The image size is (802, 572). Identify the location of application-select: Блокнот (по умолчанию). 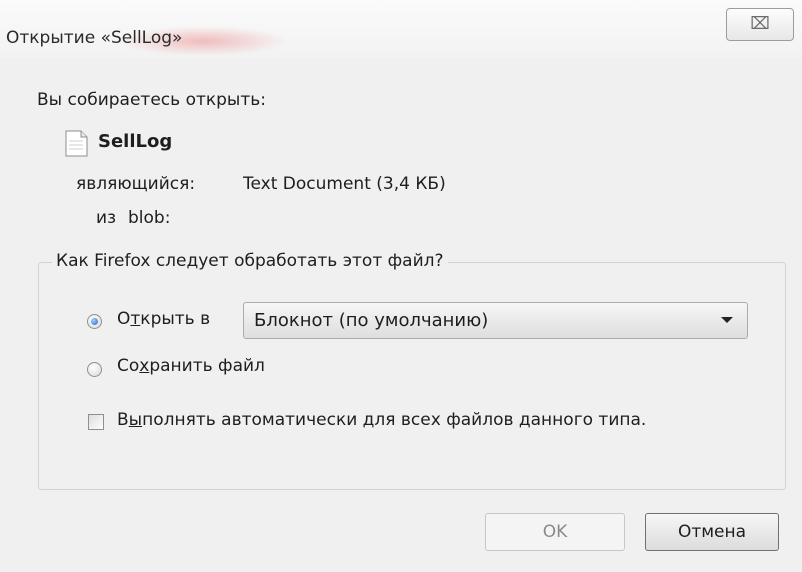
(495, 320).